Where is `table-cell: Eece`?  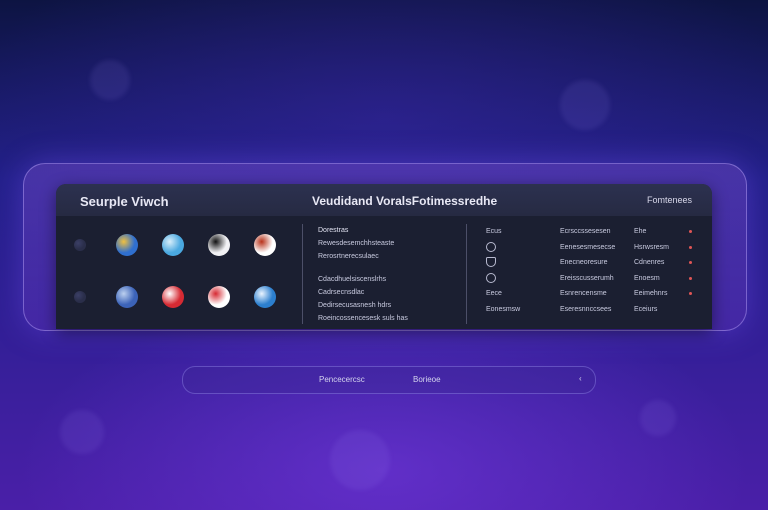
table-cell: Eece is located at coordinates (494, 293).